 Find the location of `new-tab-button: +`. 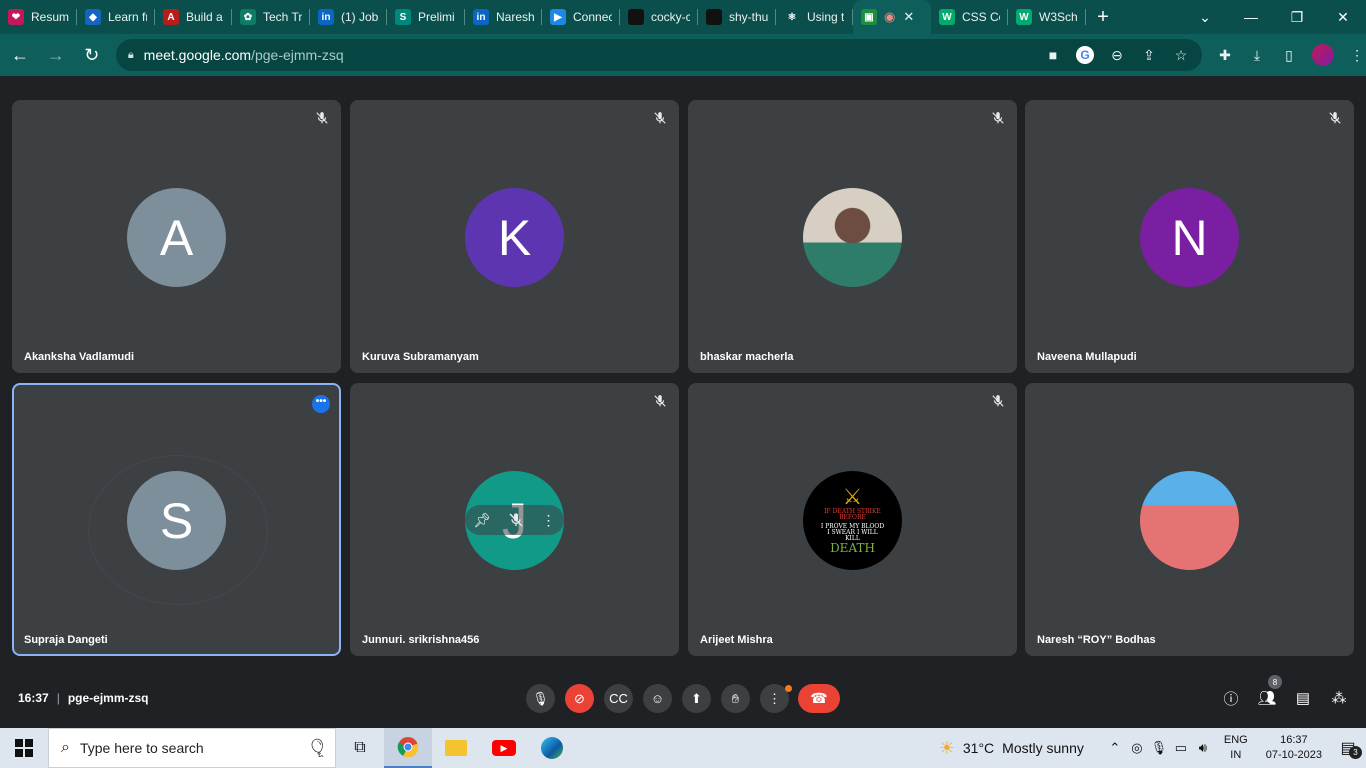

new-tab-button: + is located at coordinates (1103, 17).